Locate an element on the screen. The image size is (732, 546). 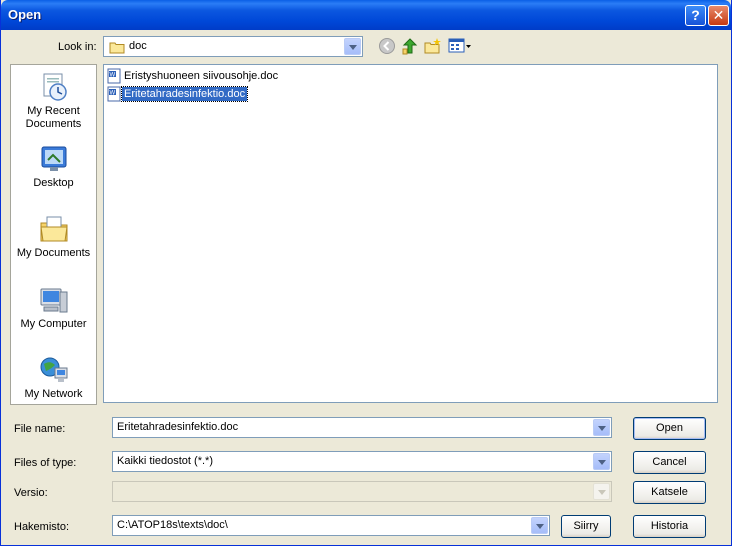
cancel-button-label: Cancel is located at coordinates (669, 462).